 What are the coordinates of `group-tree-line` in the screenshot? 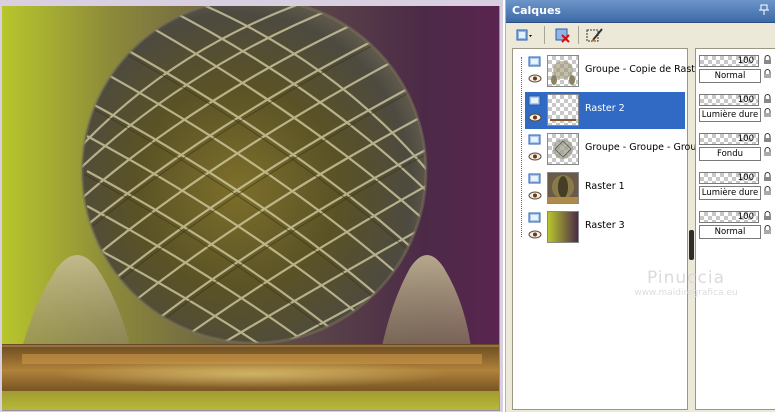 It's located at (522, 147).